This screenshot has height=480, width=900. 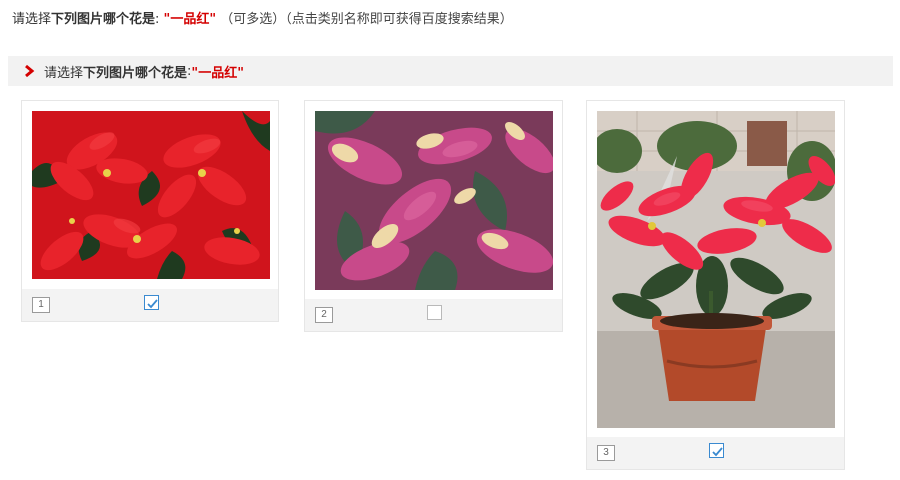 I want to click on section-prefix: 请选择, so click(x=64, y=73).